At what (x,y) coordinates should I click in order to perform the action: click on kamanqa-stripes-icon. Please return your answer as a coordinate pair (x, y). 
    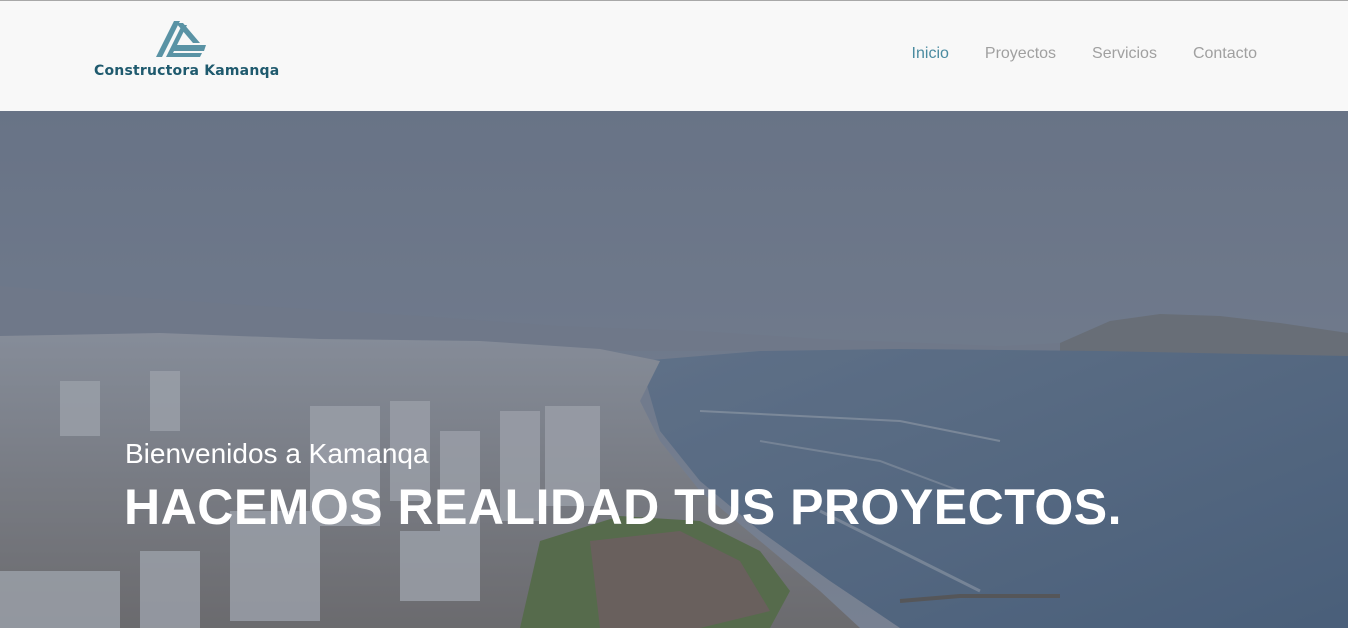
    Looking at the image, I should click on (181, 39).